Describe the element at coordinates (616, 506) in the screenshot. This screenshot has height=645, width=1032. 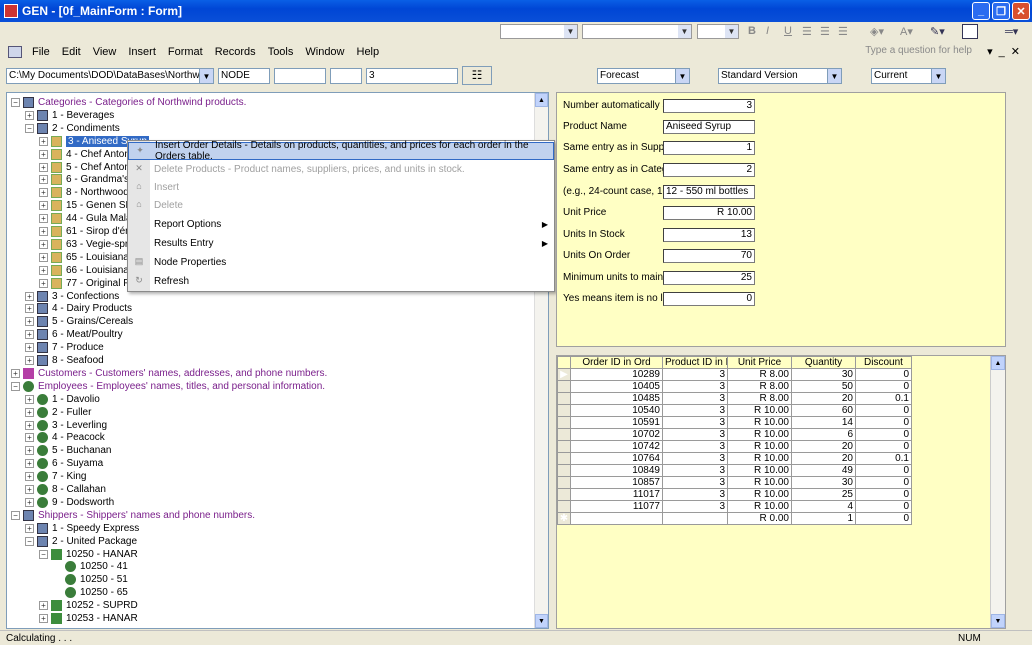
I see `table-cell: 11077` at that location.